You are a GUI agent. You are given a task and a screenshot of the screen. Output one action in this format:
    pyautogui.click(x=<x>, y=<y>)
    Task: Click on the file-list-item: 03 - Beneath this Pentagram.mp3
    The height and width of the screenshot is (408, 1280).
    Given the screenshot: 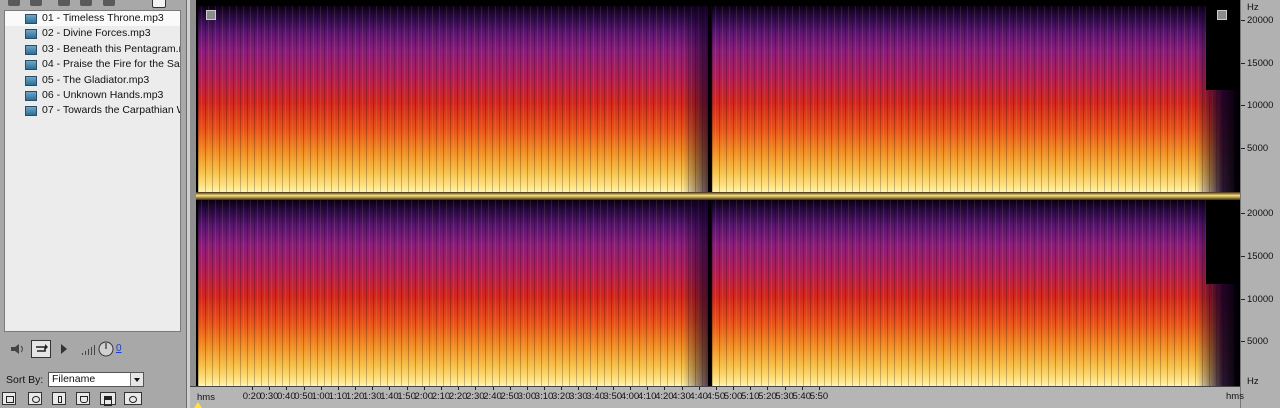 What is the action you would take?
    pyautogui.click(x=92, y=49)
    